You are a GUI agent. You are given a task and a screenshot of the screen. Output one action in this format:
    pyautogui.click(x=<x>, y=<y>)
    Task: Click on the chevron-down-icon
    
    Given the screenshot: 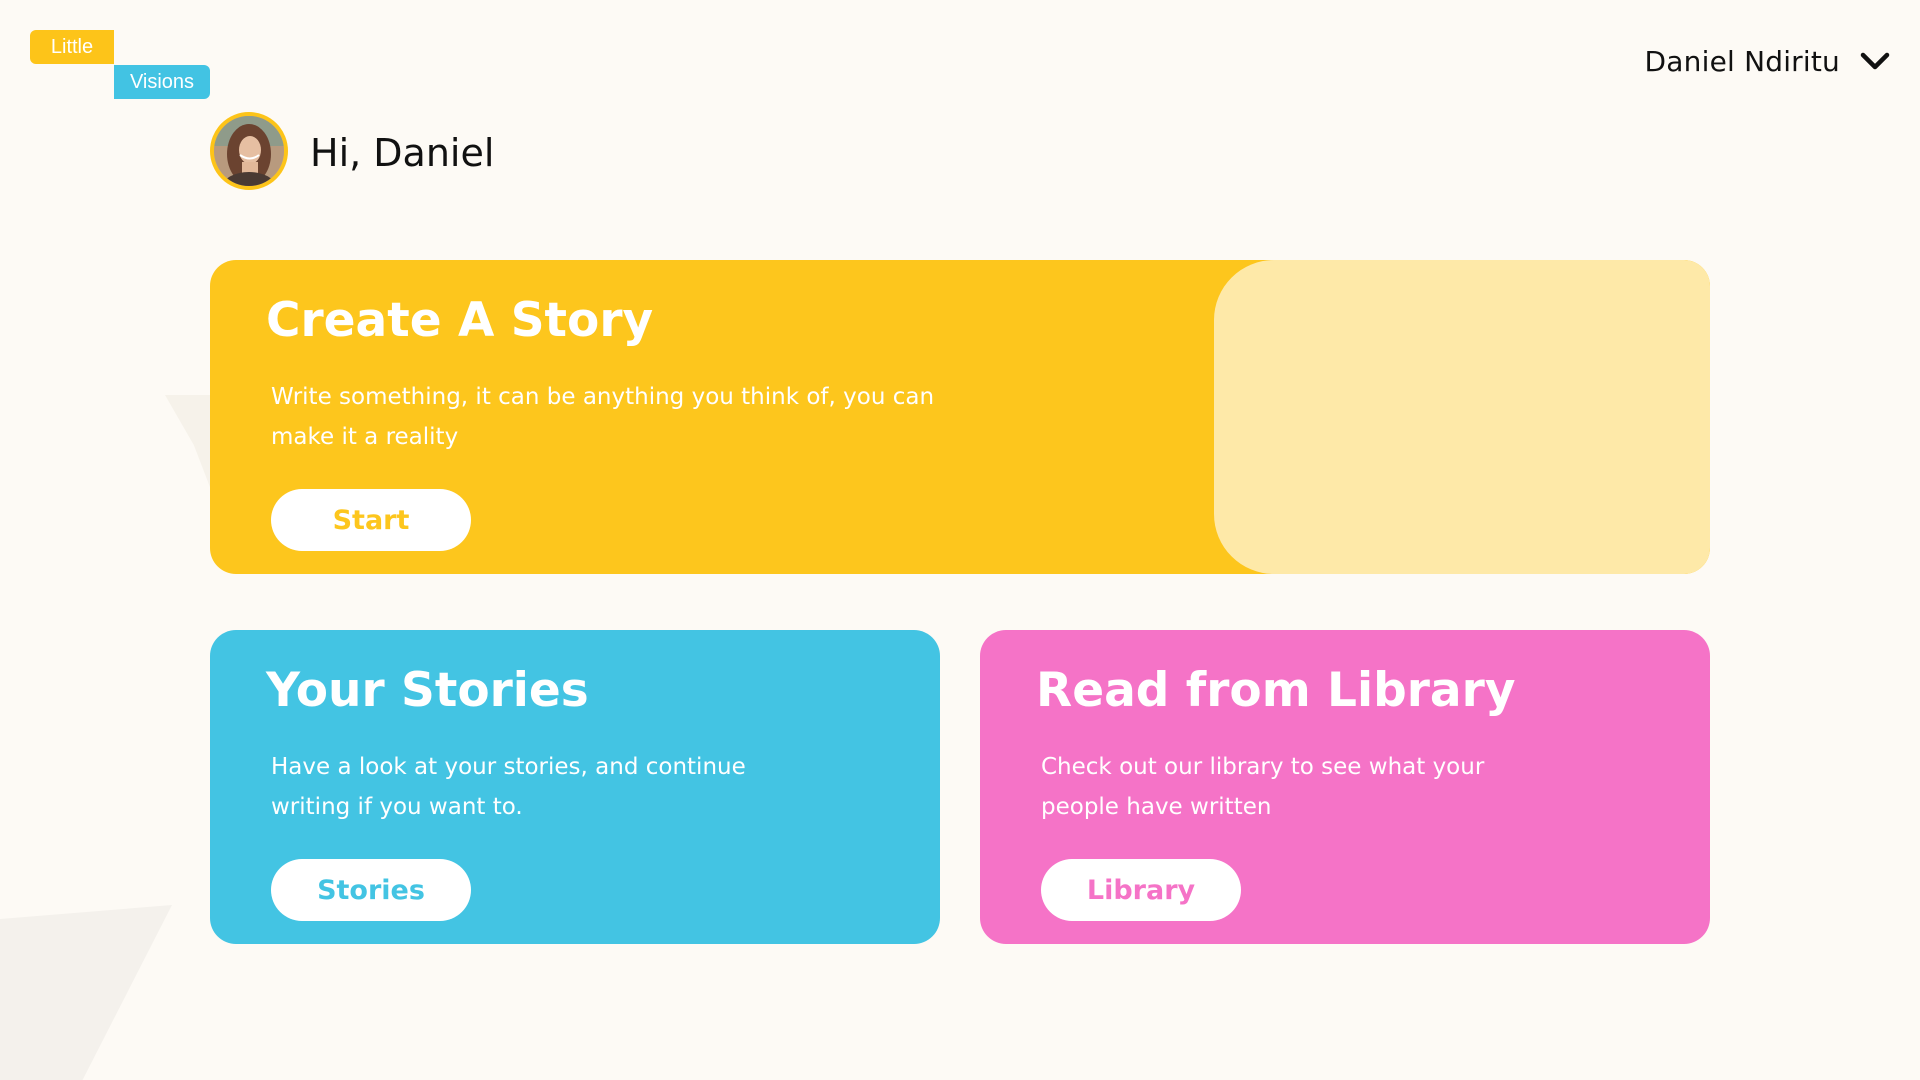 What is the action you would take?
    pyautogui.click(x=1875, y=61)
    